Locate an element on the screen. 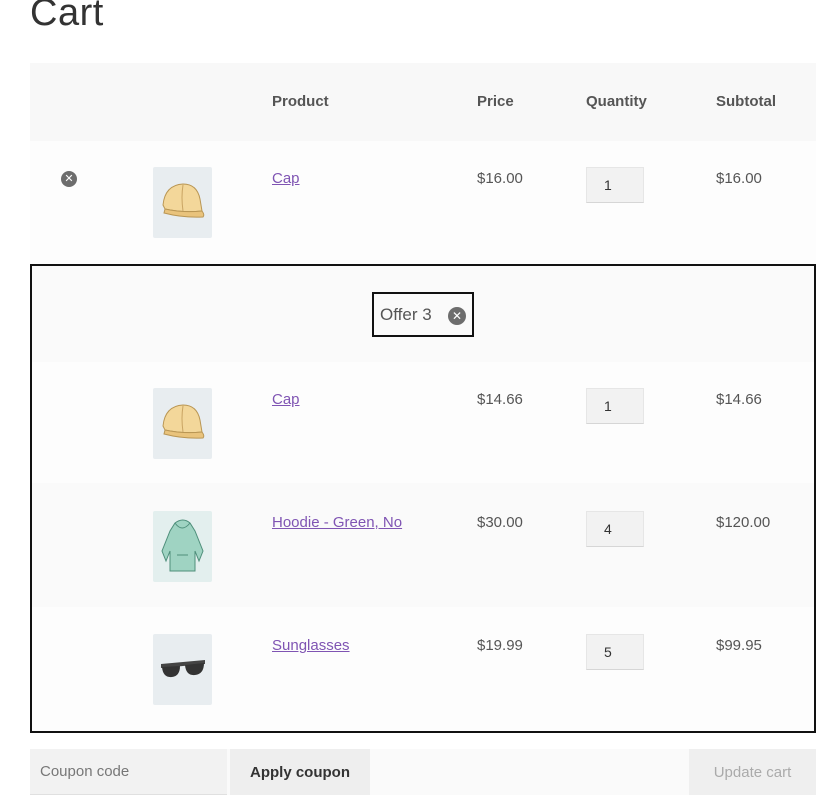  coupon-input is located at coordinates (128, 772).